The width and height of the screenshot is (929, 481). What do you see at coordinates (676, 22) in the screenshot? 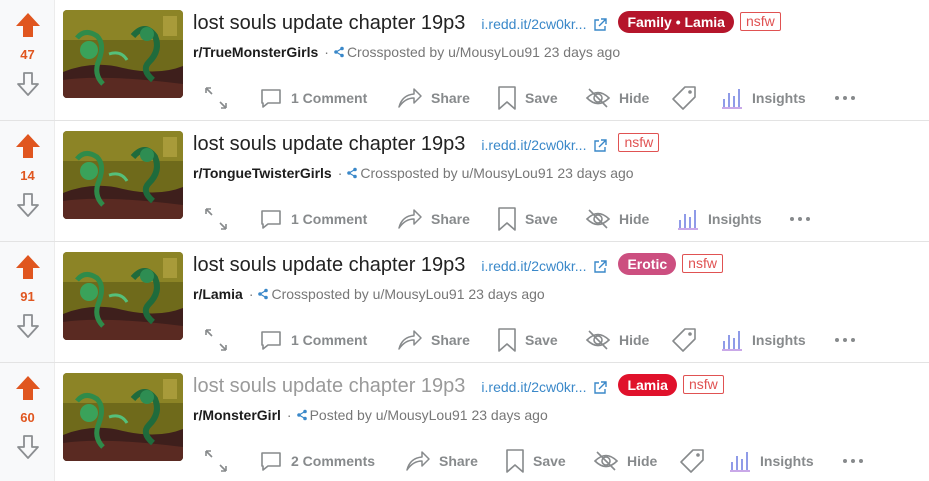
I see `post-flair: Family • Lamia` at bounding box center [676, 22].